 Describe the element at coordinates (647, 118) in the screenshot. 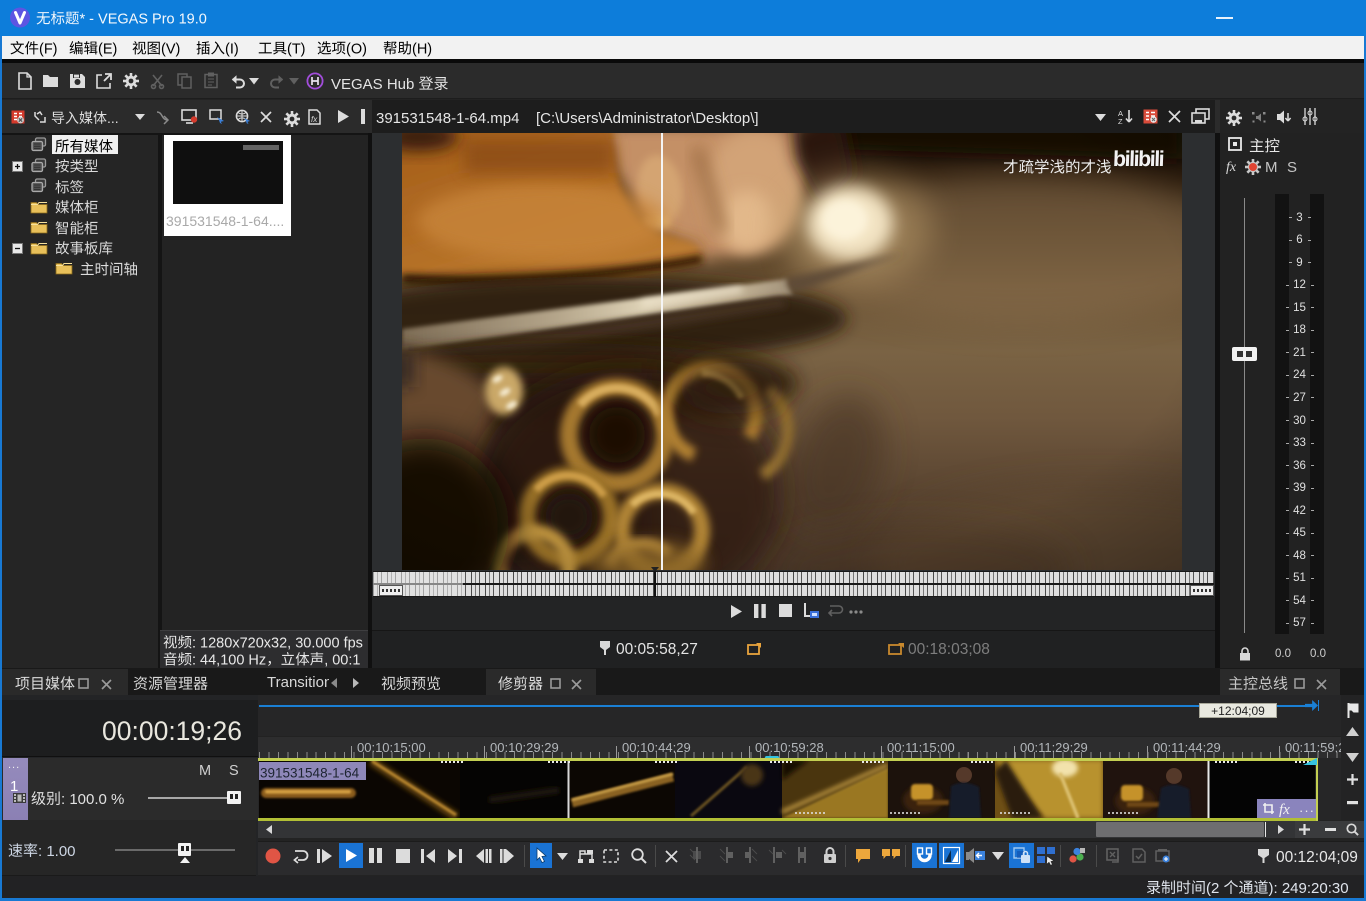

I see `svg-text:[C:\Users\Administrator\Deskto: [C:\Users\Administrator\Desktop\]` at that location.